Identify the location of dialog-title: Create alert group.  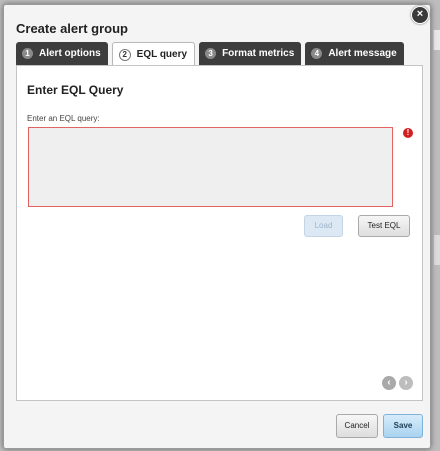
(72, 28).